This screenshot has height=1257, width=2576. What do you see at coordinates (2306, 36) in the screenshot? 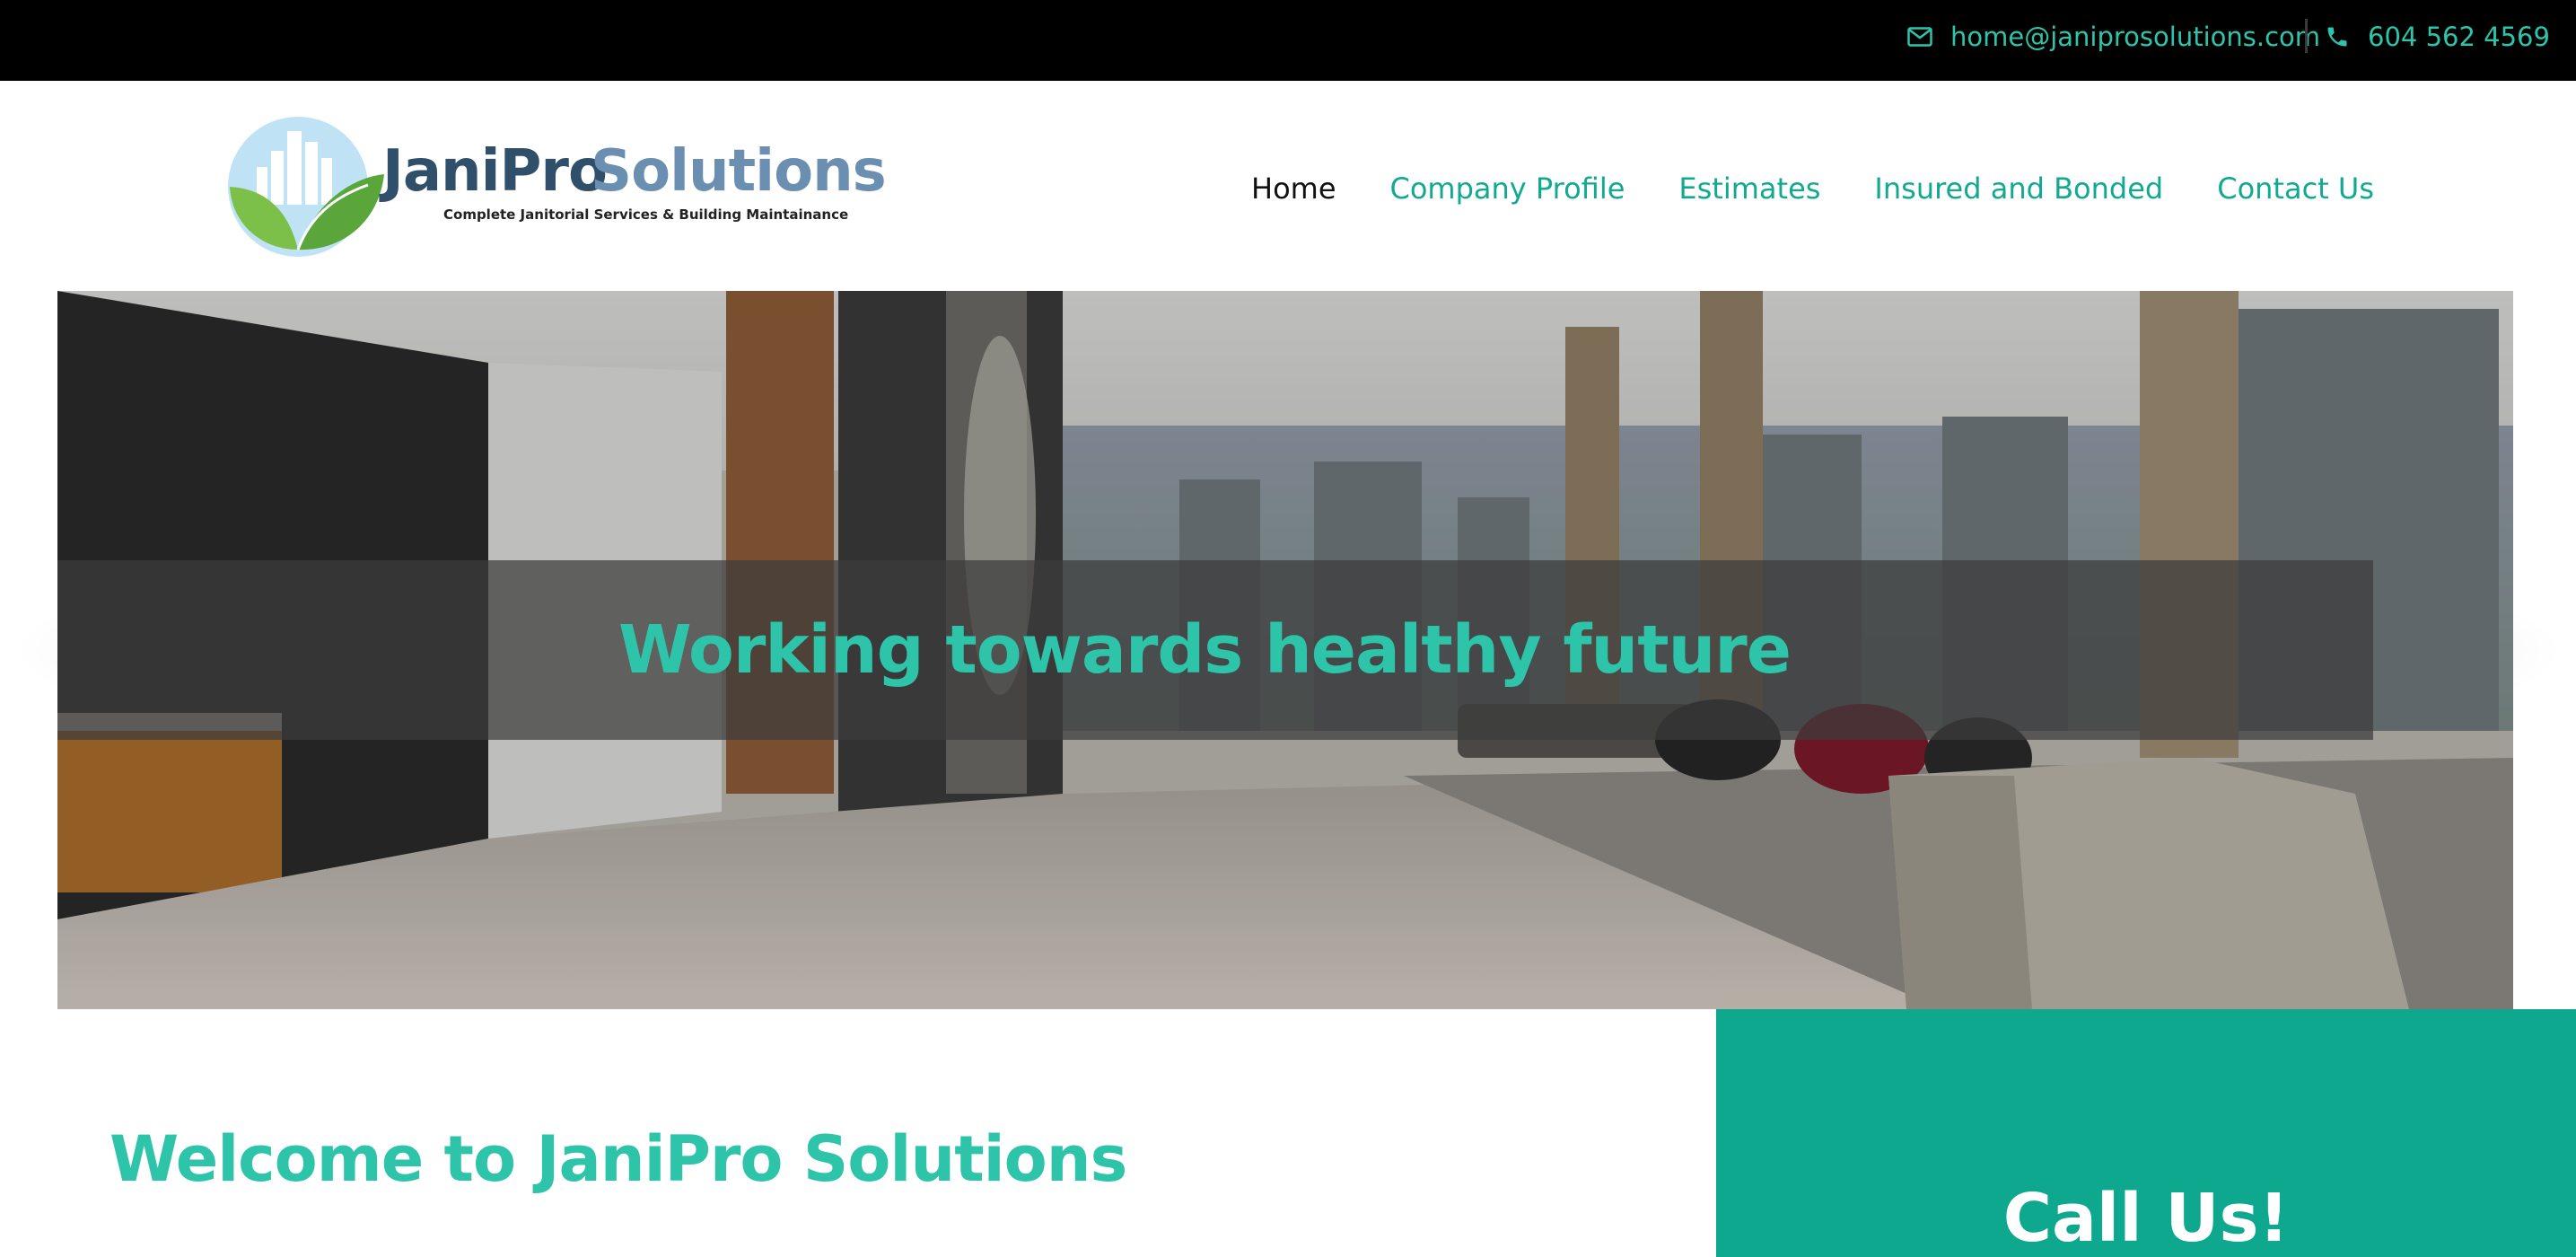
I see `contact-divider` at bounding box center [2306, 36].